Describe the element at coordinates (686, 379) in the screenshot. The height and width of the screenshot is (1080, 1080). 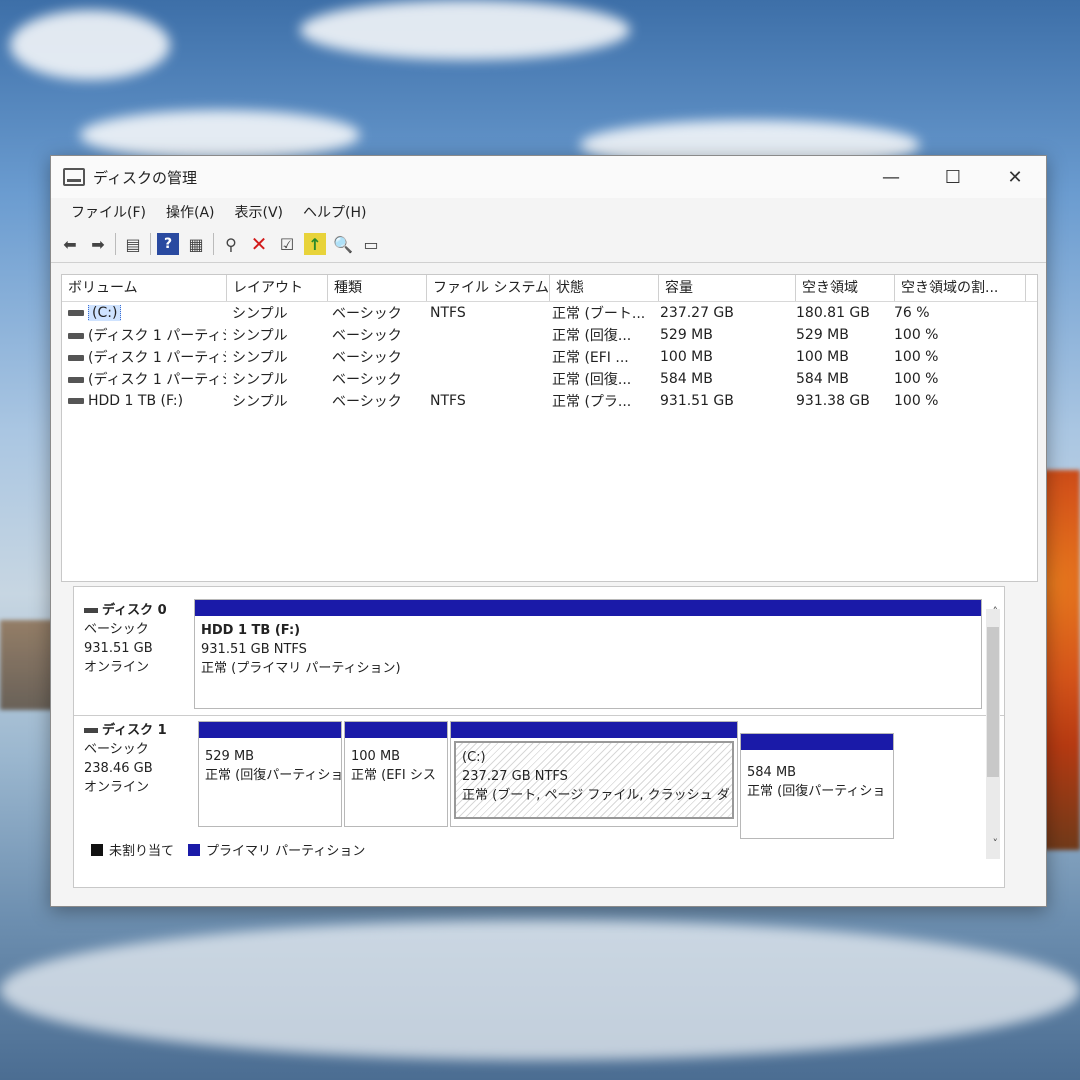
I see `volume-capacity: 584 MB` at that location.